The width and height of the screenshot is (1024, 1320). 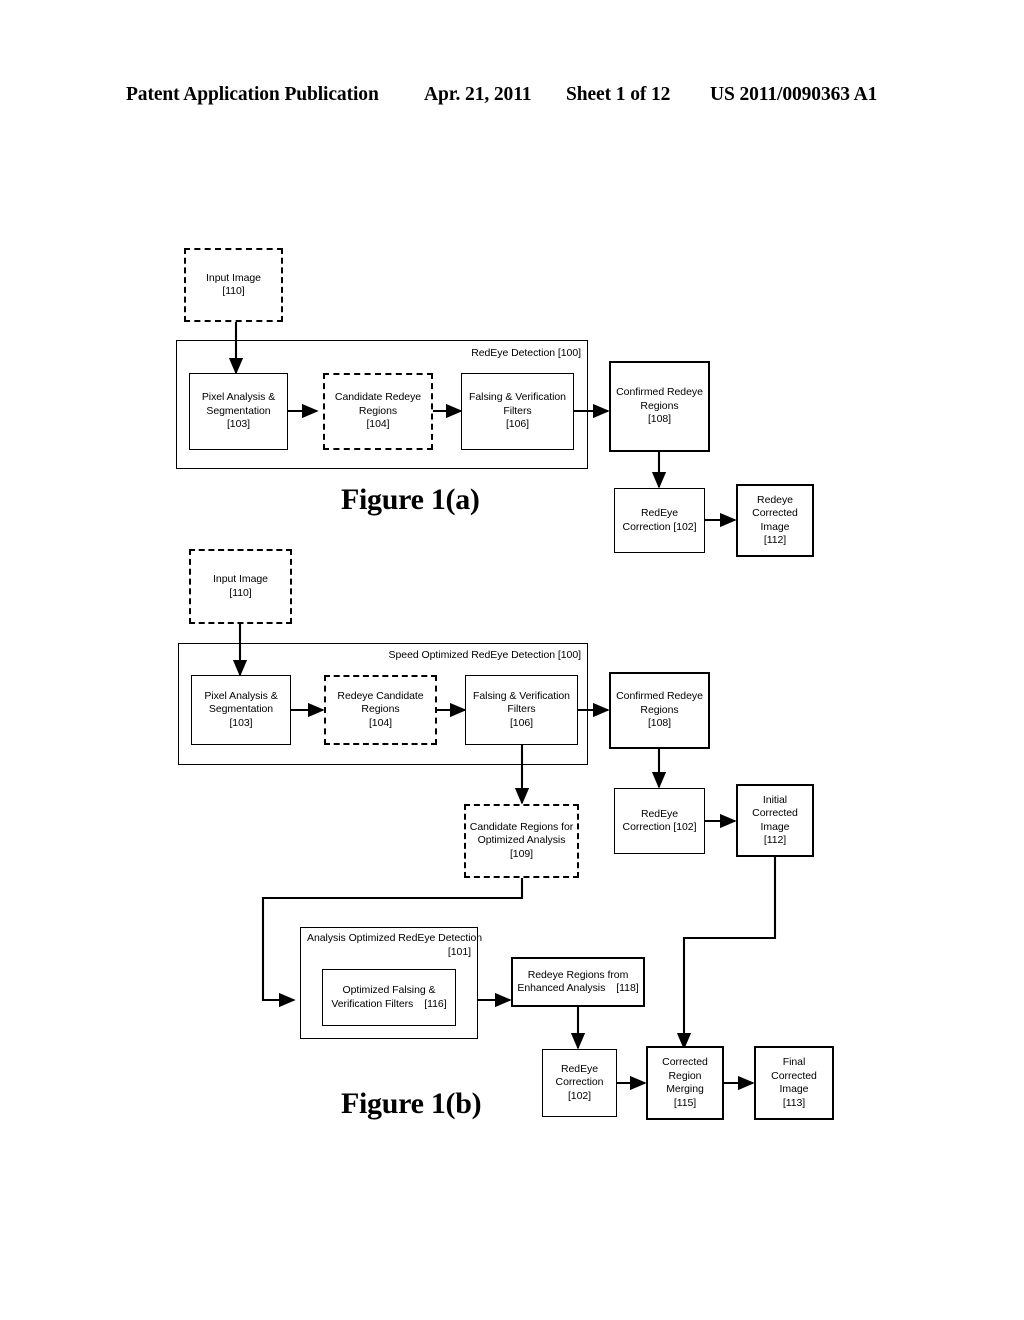 I want to click on node-candidate-redeye-regions-fig1a: Candidate Redeye Regions [104], so click(x=378, y=411).